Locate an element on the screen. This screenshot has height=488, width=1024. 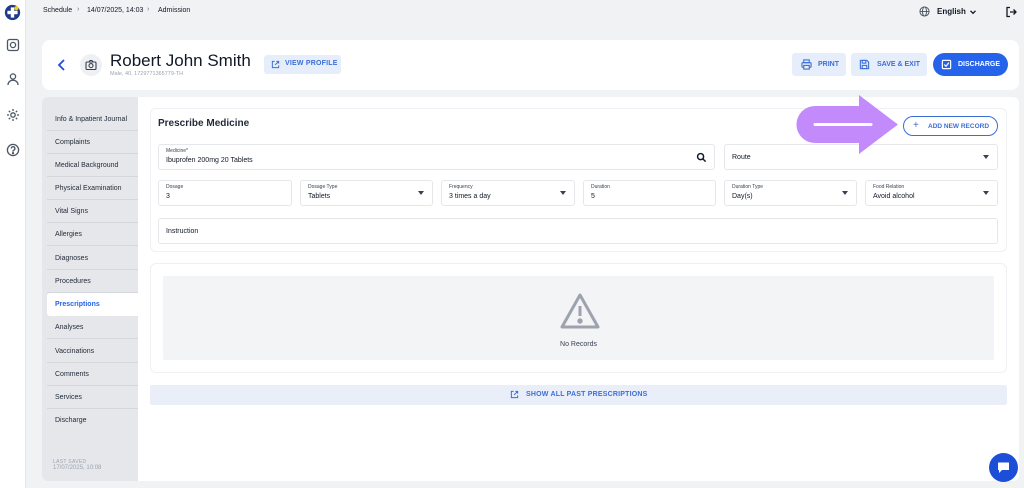
discharge-button: DISCHARGE is located at coordinates (970, 64).